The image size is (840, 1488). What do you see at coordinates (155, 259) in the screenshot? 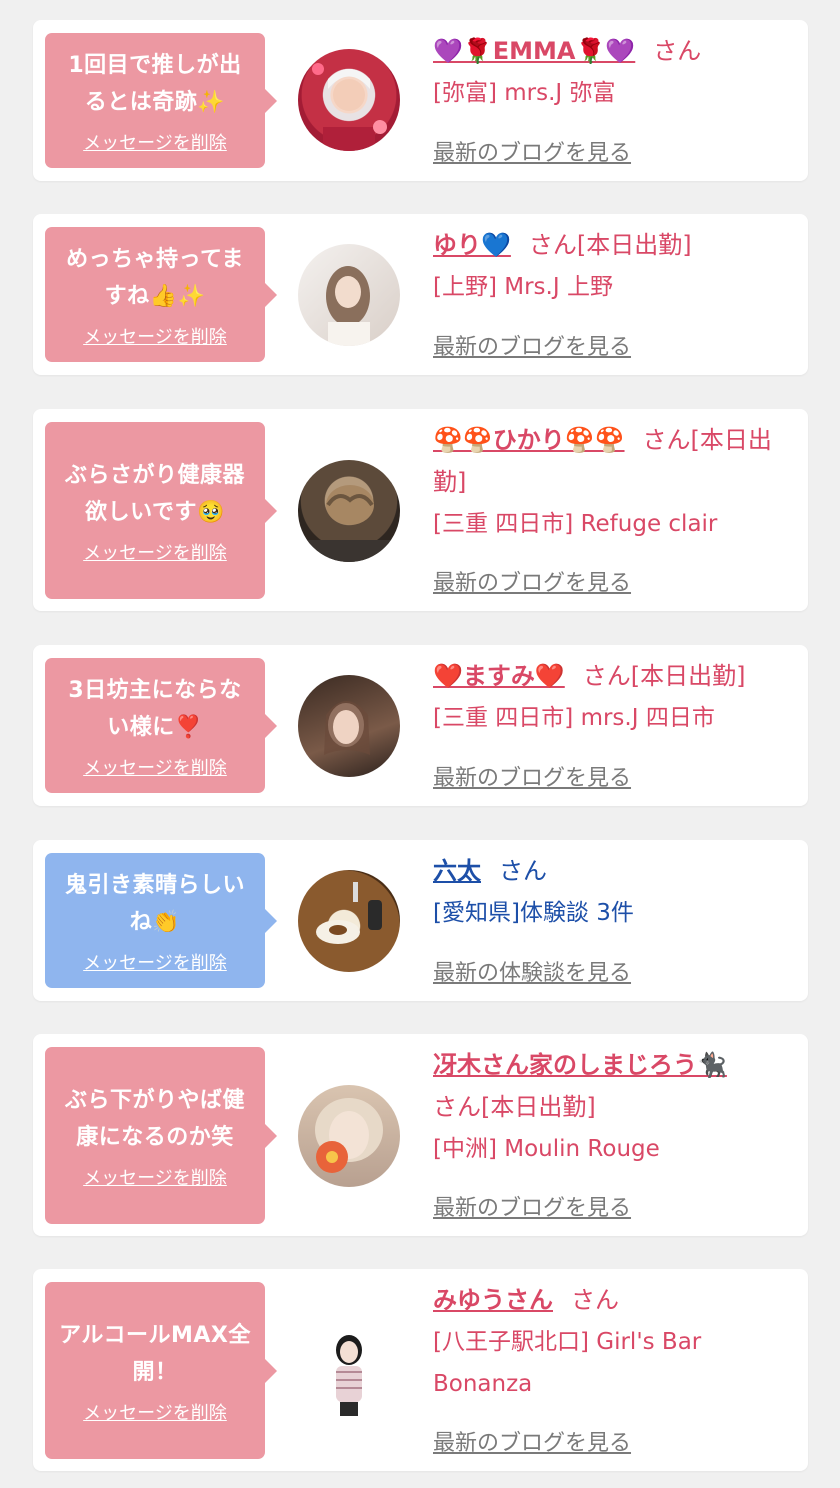
I see `message-line: めっちゃ持ってま` at bounding box center [155, 259].